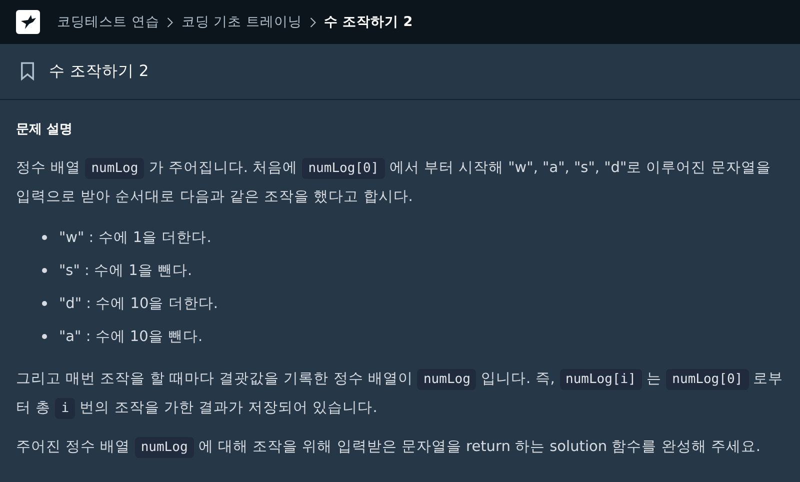 This screenshot has width=800, height=482. I want to click on paragraph: 정수 배열 numLog 가 주어집니다. 처음에 numLog[0] 에서 부터 시작해 "w", "a", "s", "d"로 이루어진 문자열을 입력으로 받아 순서대로 다음과 같은 조작을 했다고 합시다., so click(394, 182).